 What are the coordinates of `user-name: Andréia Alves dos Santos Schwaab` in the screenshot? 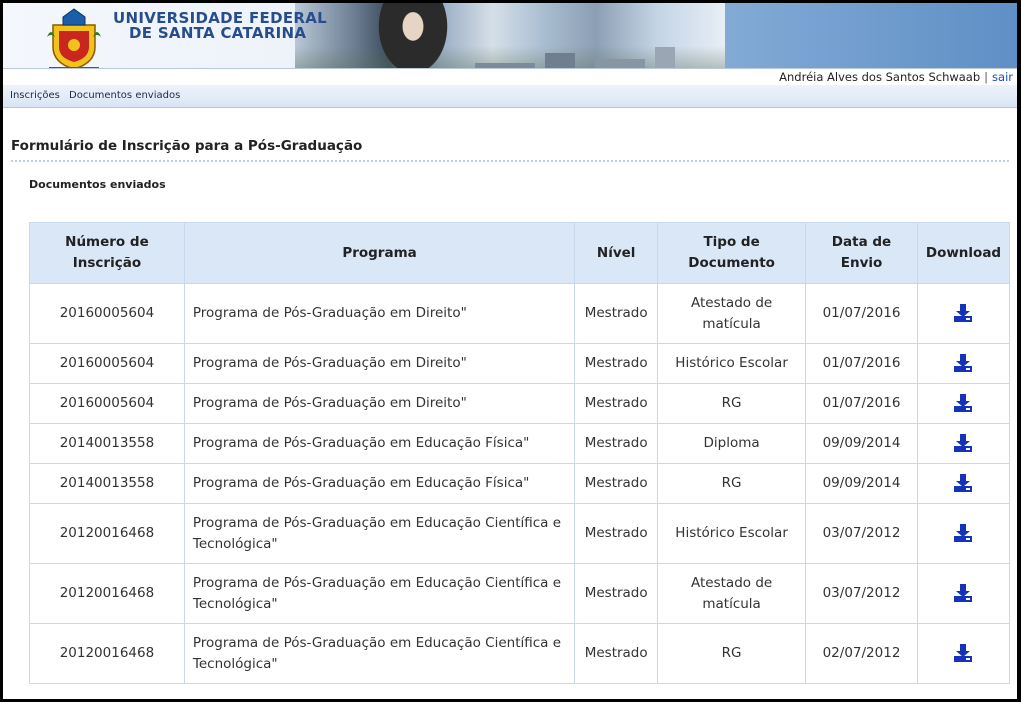 It's located at (880, 77).